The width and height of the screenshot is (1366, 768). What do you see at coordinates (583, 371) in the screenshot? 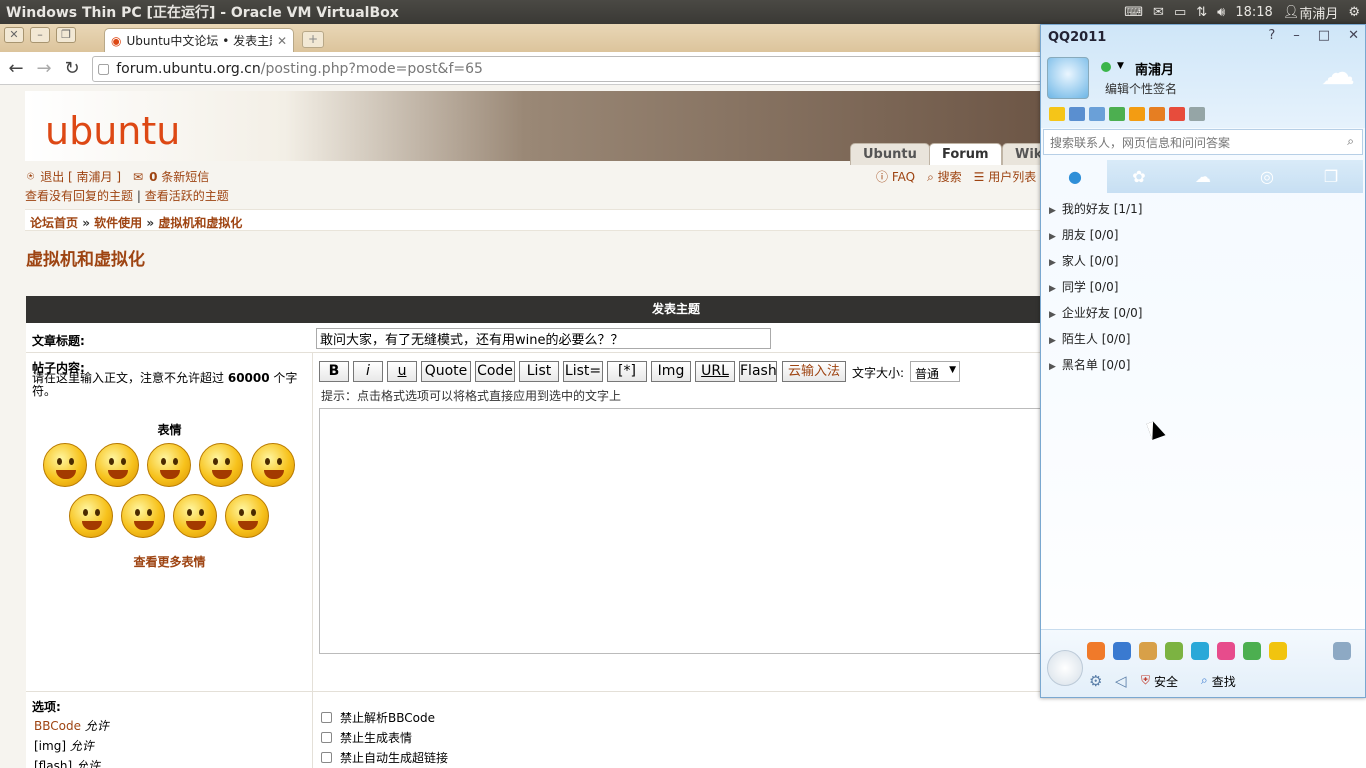
I see `ordered-list-button: List=` at bounding box center [583, 371].